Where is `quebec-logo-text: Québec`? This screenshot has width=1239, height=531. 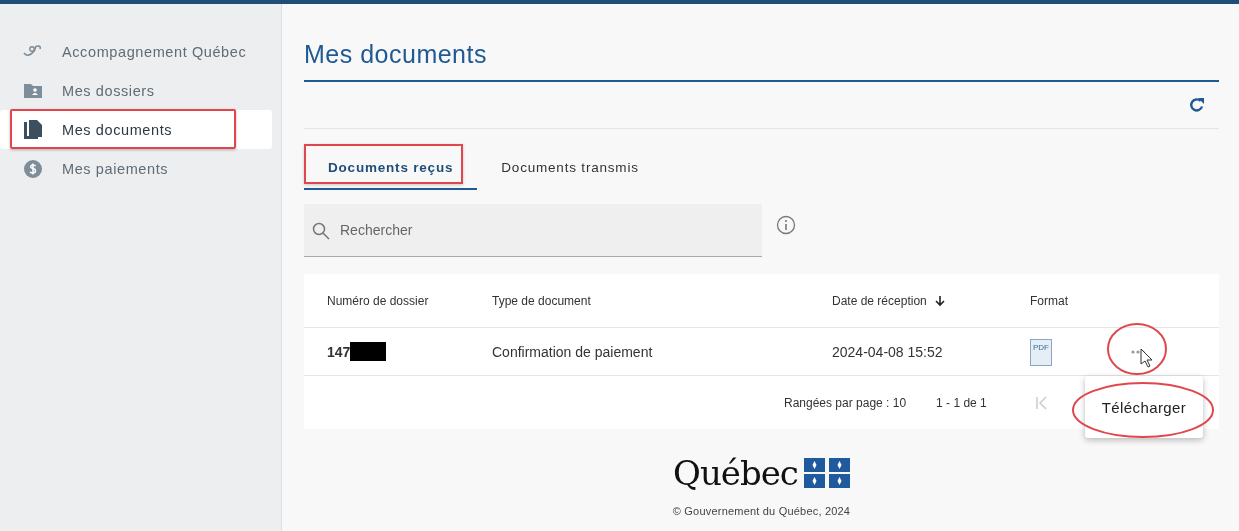
quebec-logo-text: Québec is located at coordinates (735, 473).